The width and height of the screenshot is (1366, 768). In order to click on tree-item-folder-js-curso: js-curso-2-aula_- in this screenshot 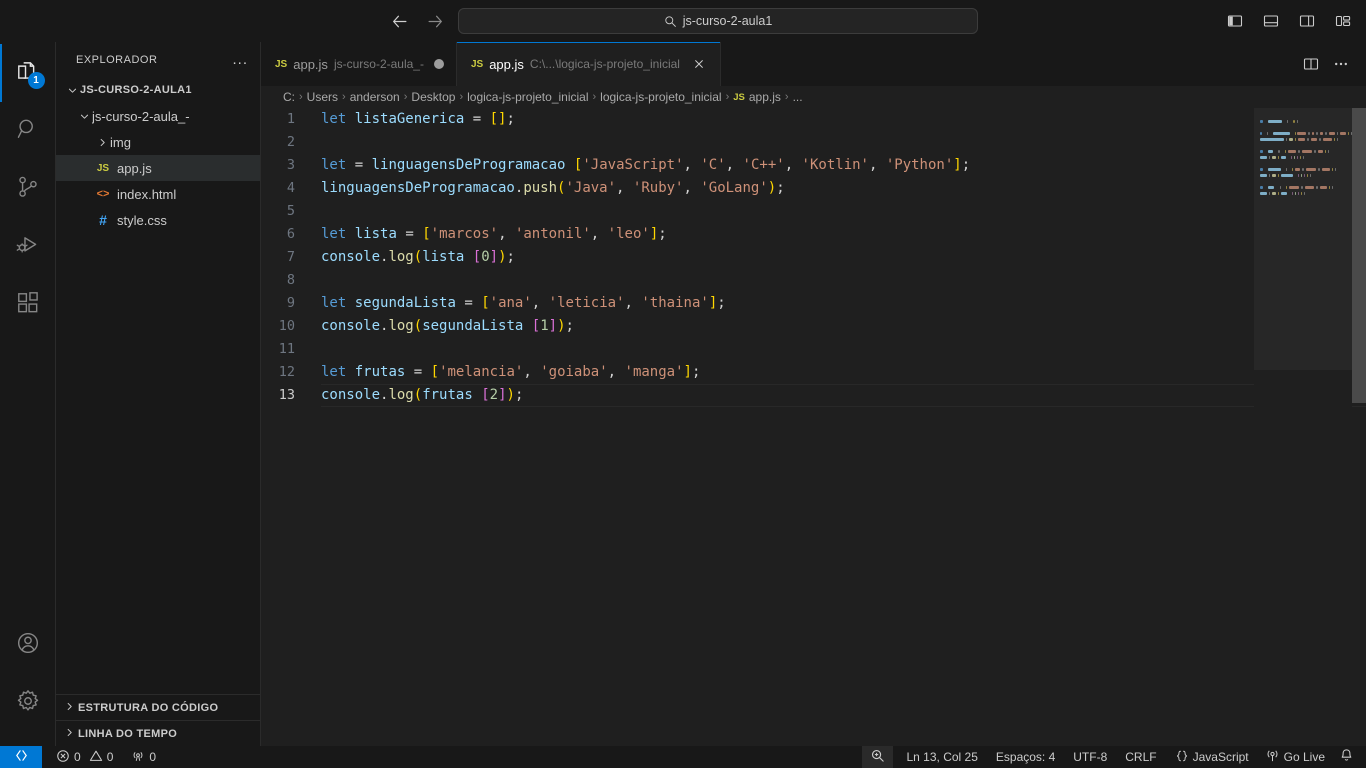, I will do `click(158, 116)`.